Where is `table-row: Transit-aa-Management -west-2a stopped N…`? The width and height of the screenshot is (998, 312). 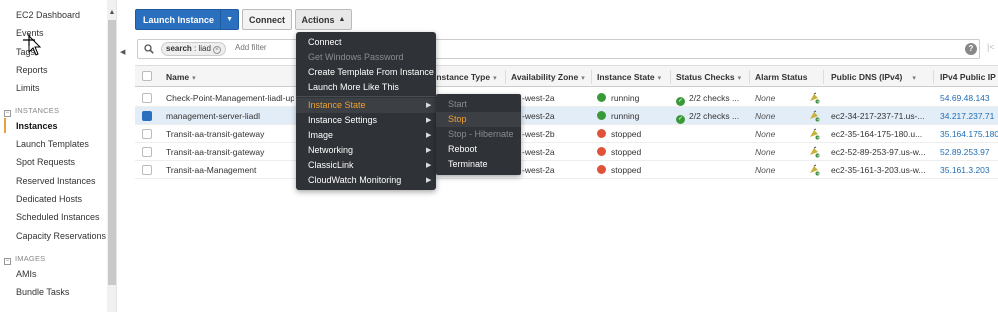 table-row: Transit-aa-Management -west-2a stopped N… is located at coordinates (566, 170).